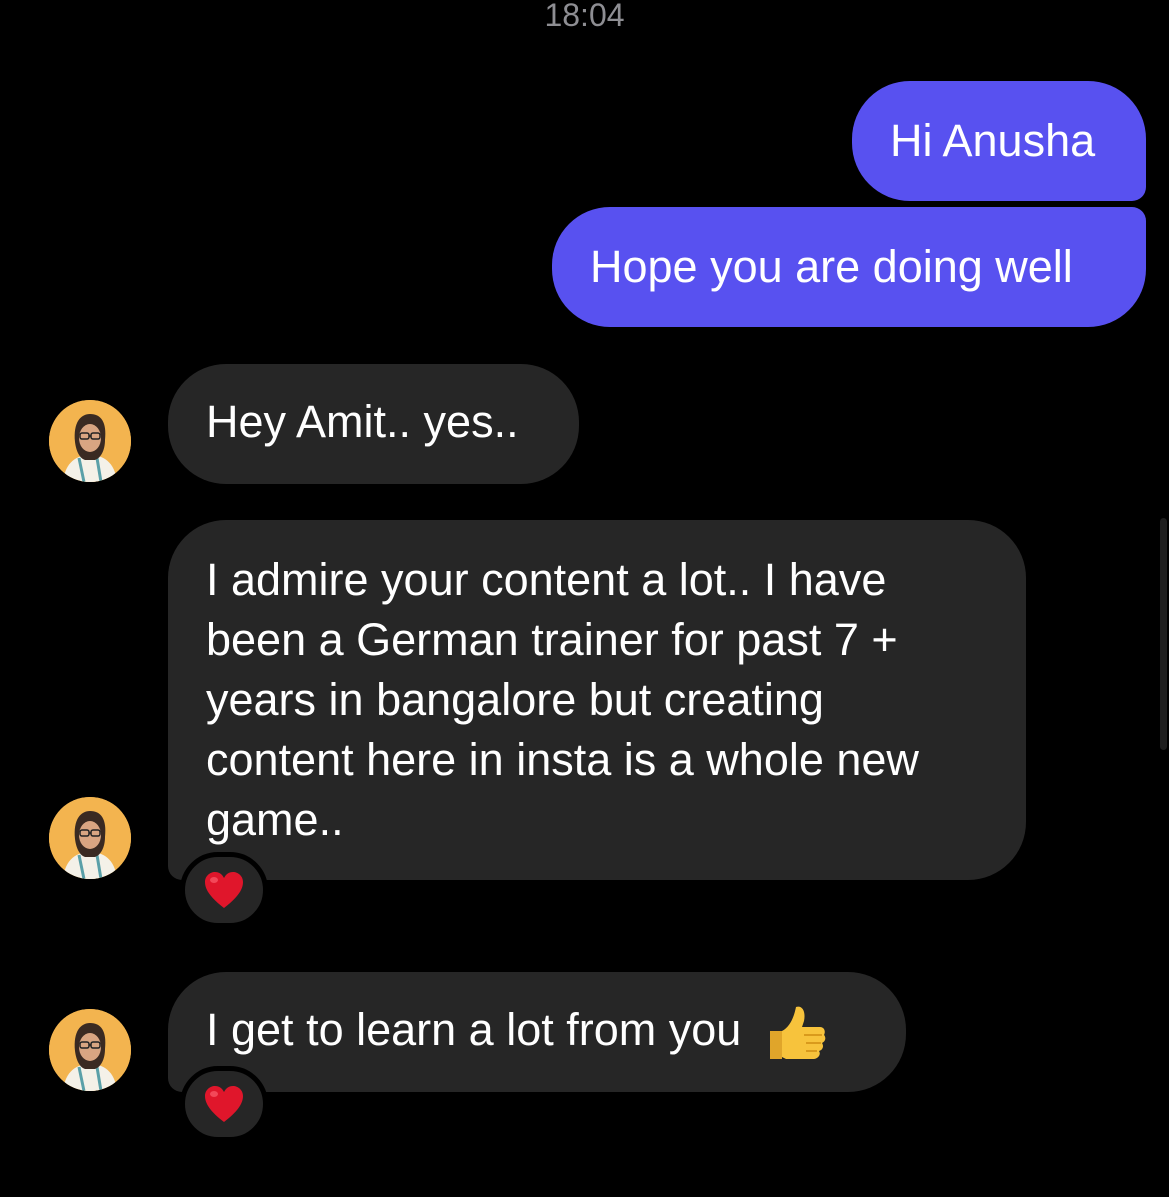  Describe the element at coordinates (831, 266) in the screenshot. I see `message-text: Hope you are doing well` at that location.